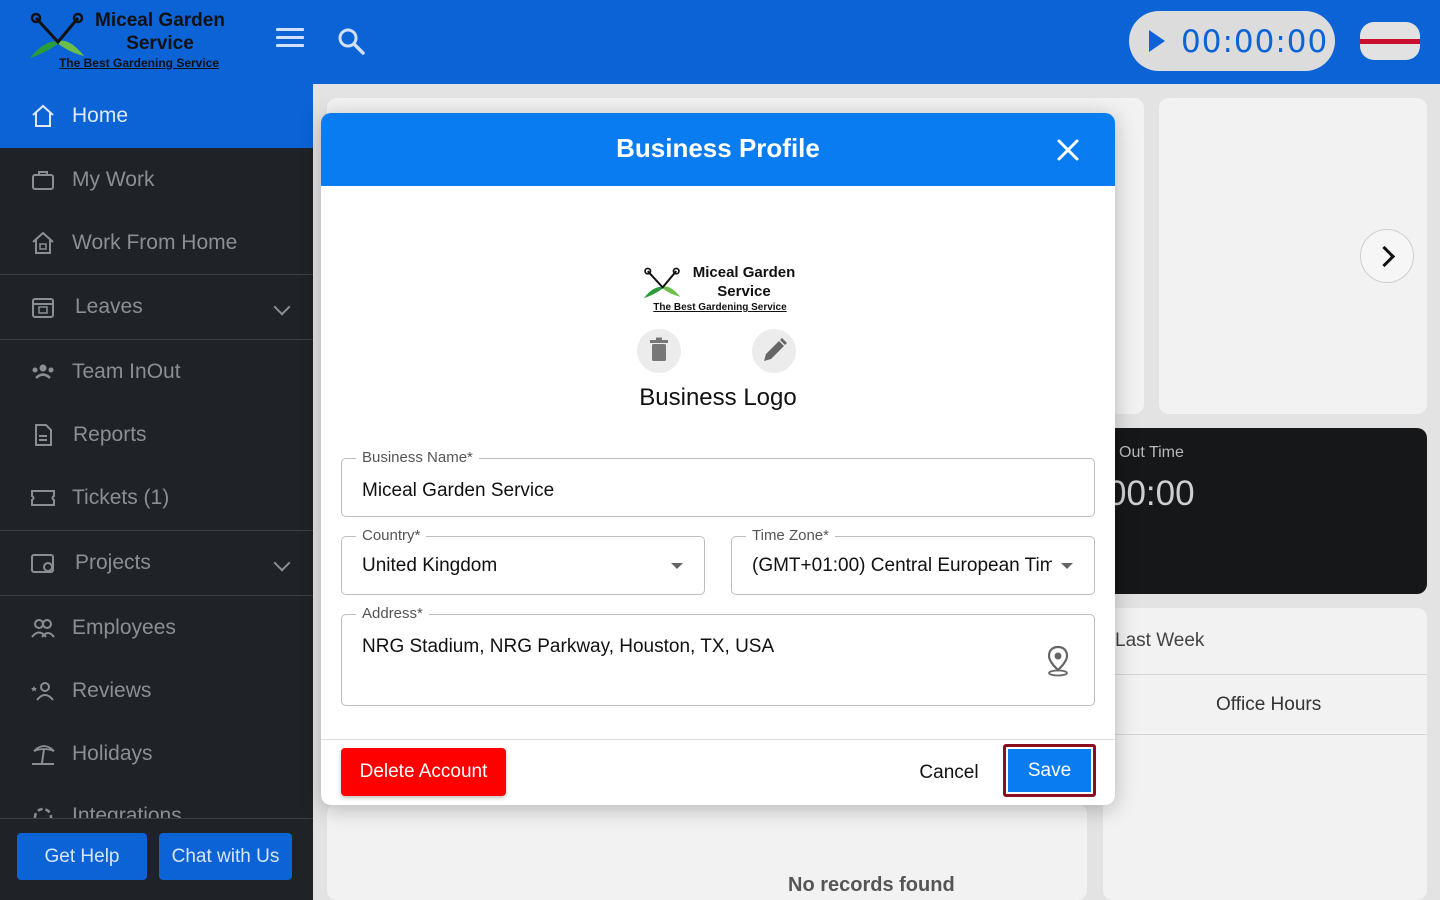 The height and width of the screenshot is (900, 1440). I want to click on address-label: Address*, so click(392, 613).